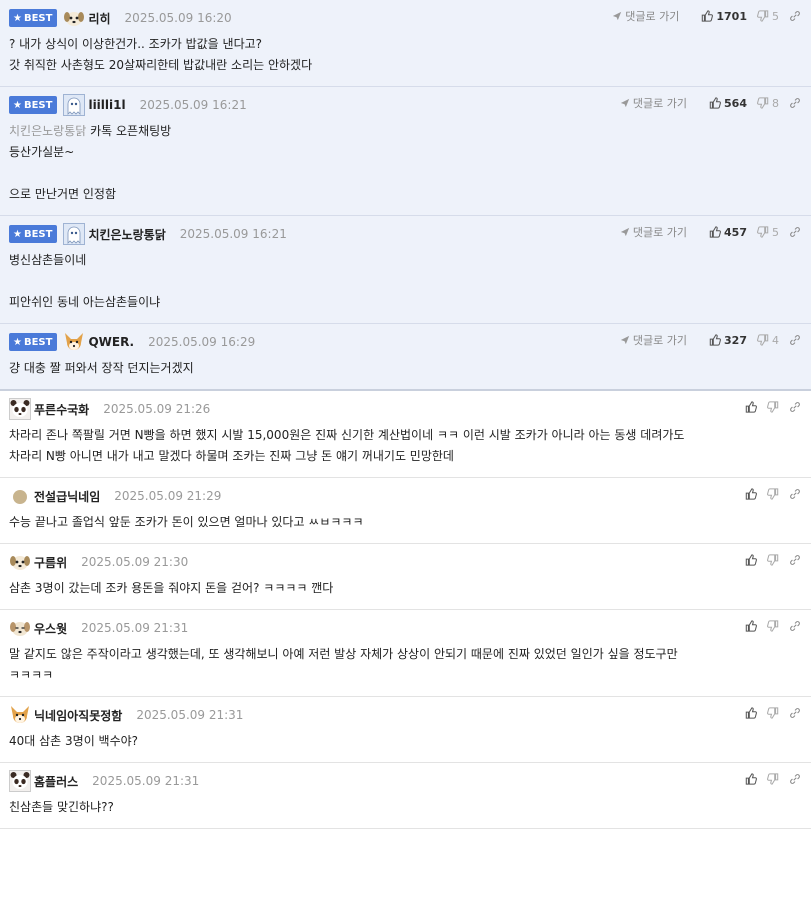 This screenshot has height=897, width=811. I want to click on comment-date: 2025.05.09 16:21, so click(193, 105).